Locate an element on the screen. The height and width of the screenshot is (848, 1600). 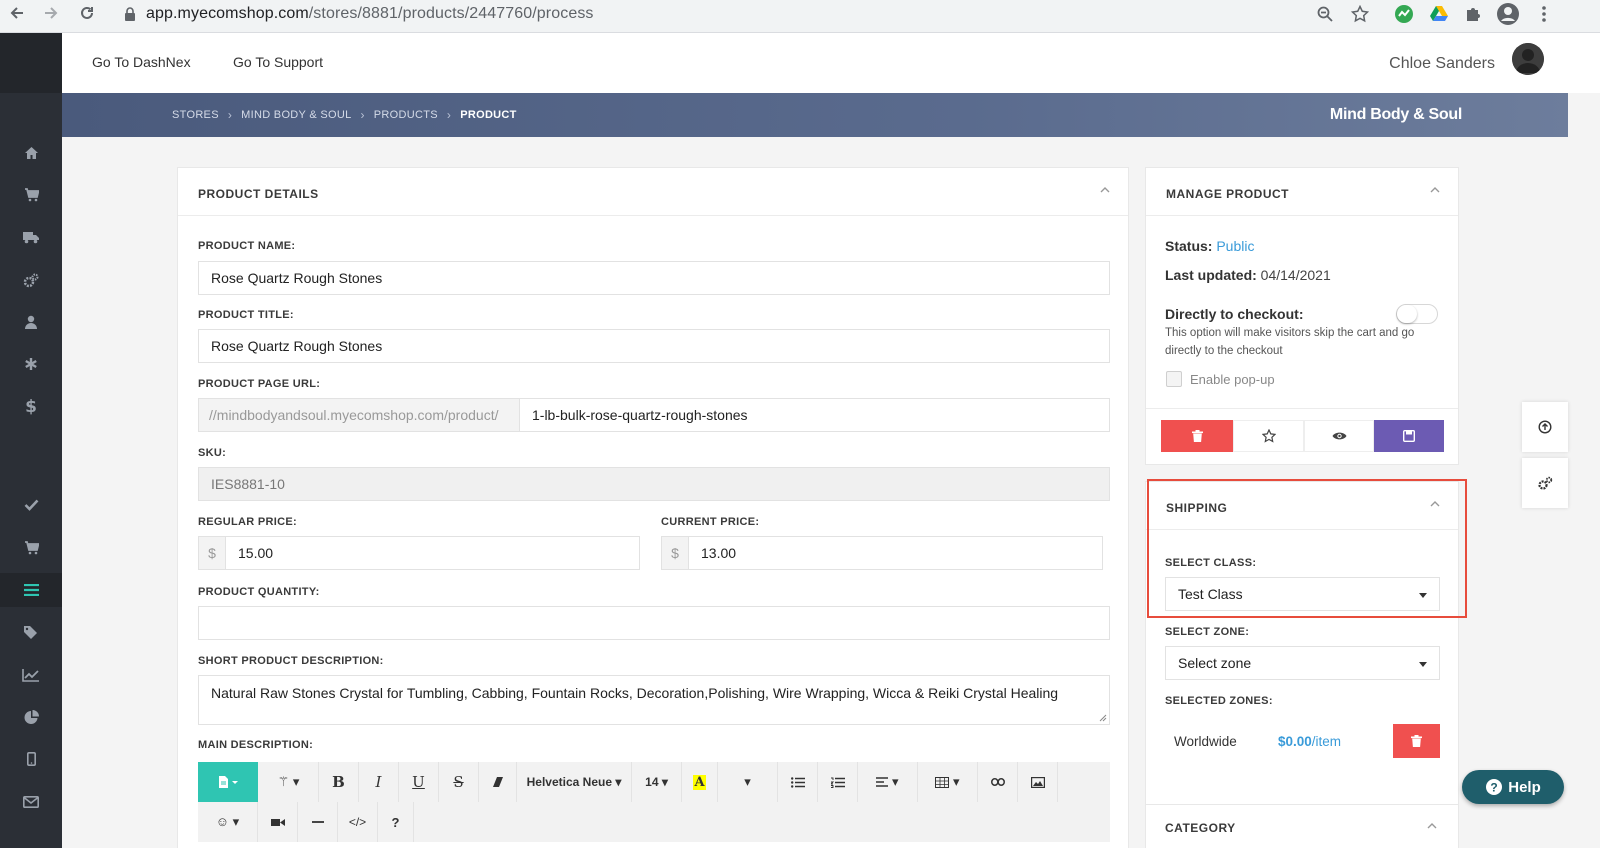
status-value: Public is located at coordinates (1235, 246).